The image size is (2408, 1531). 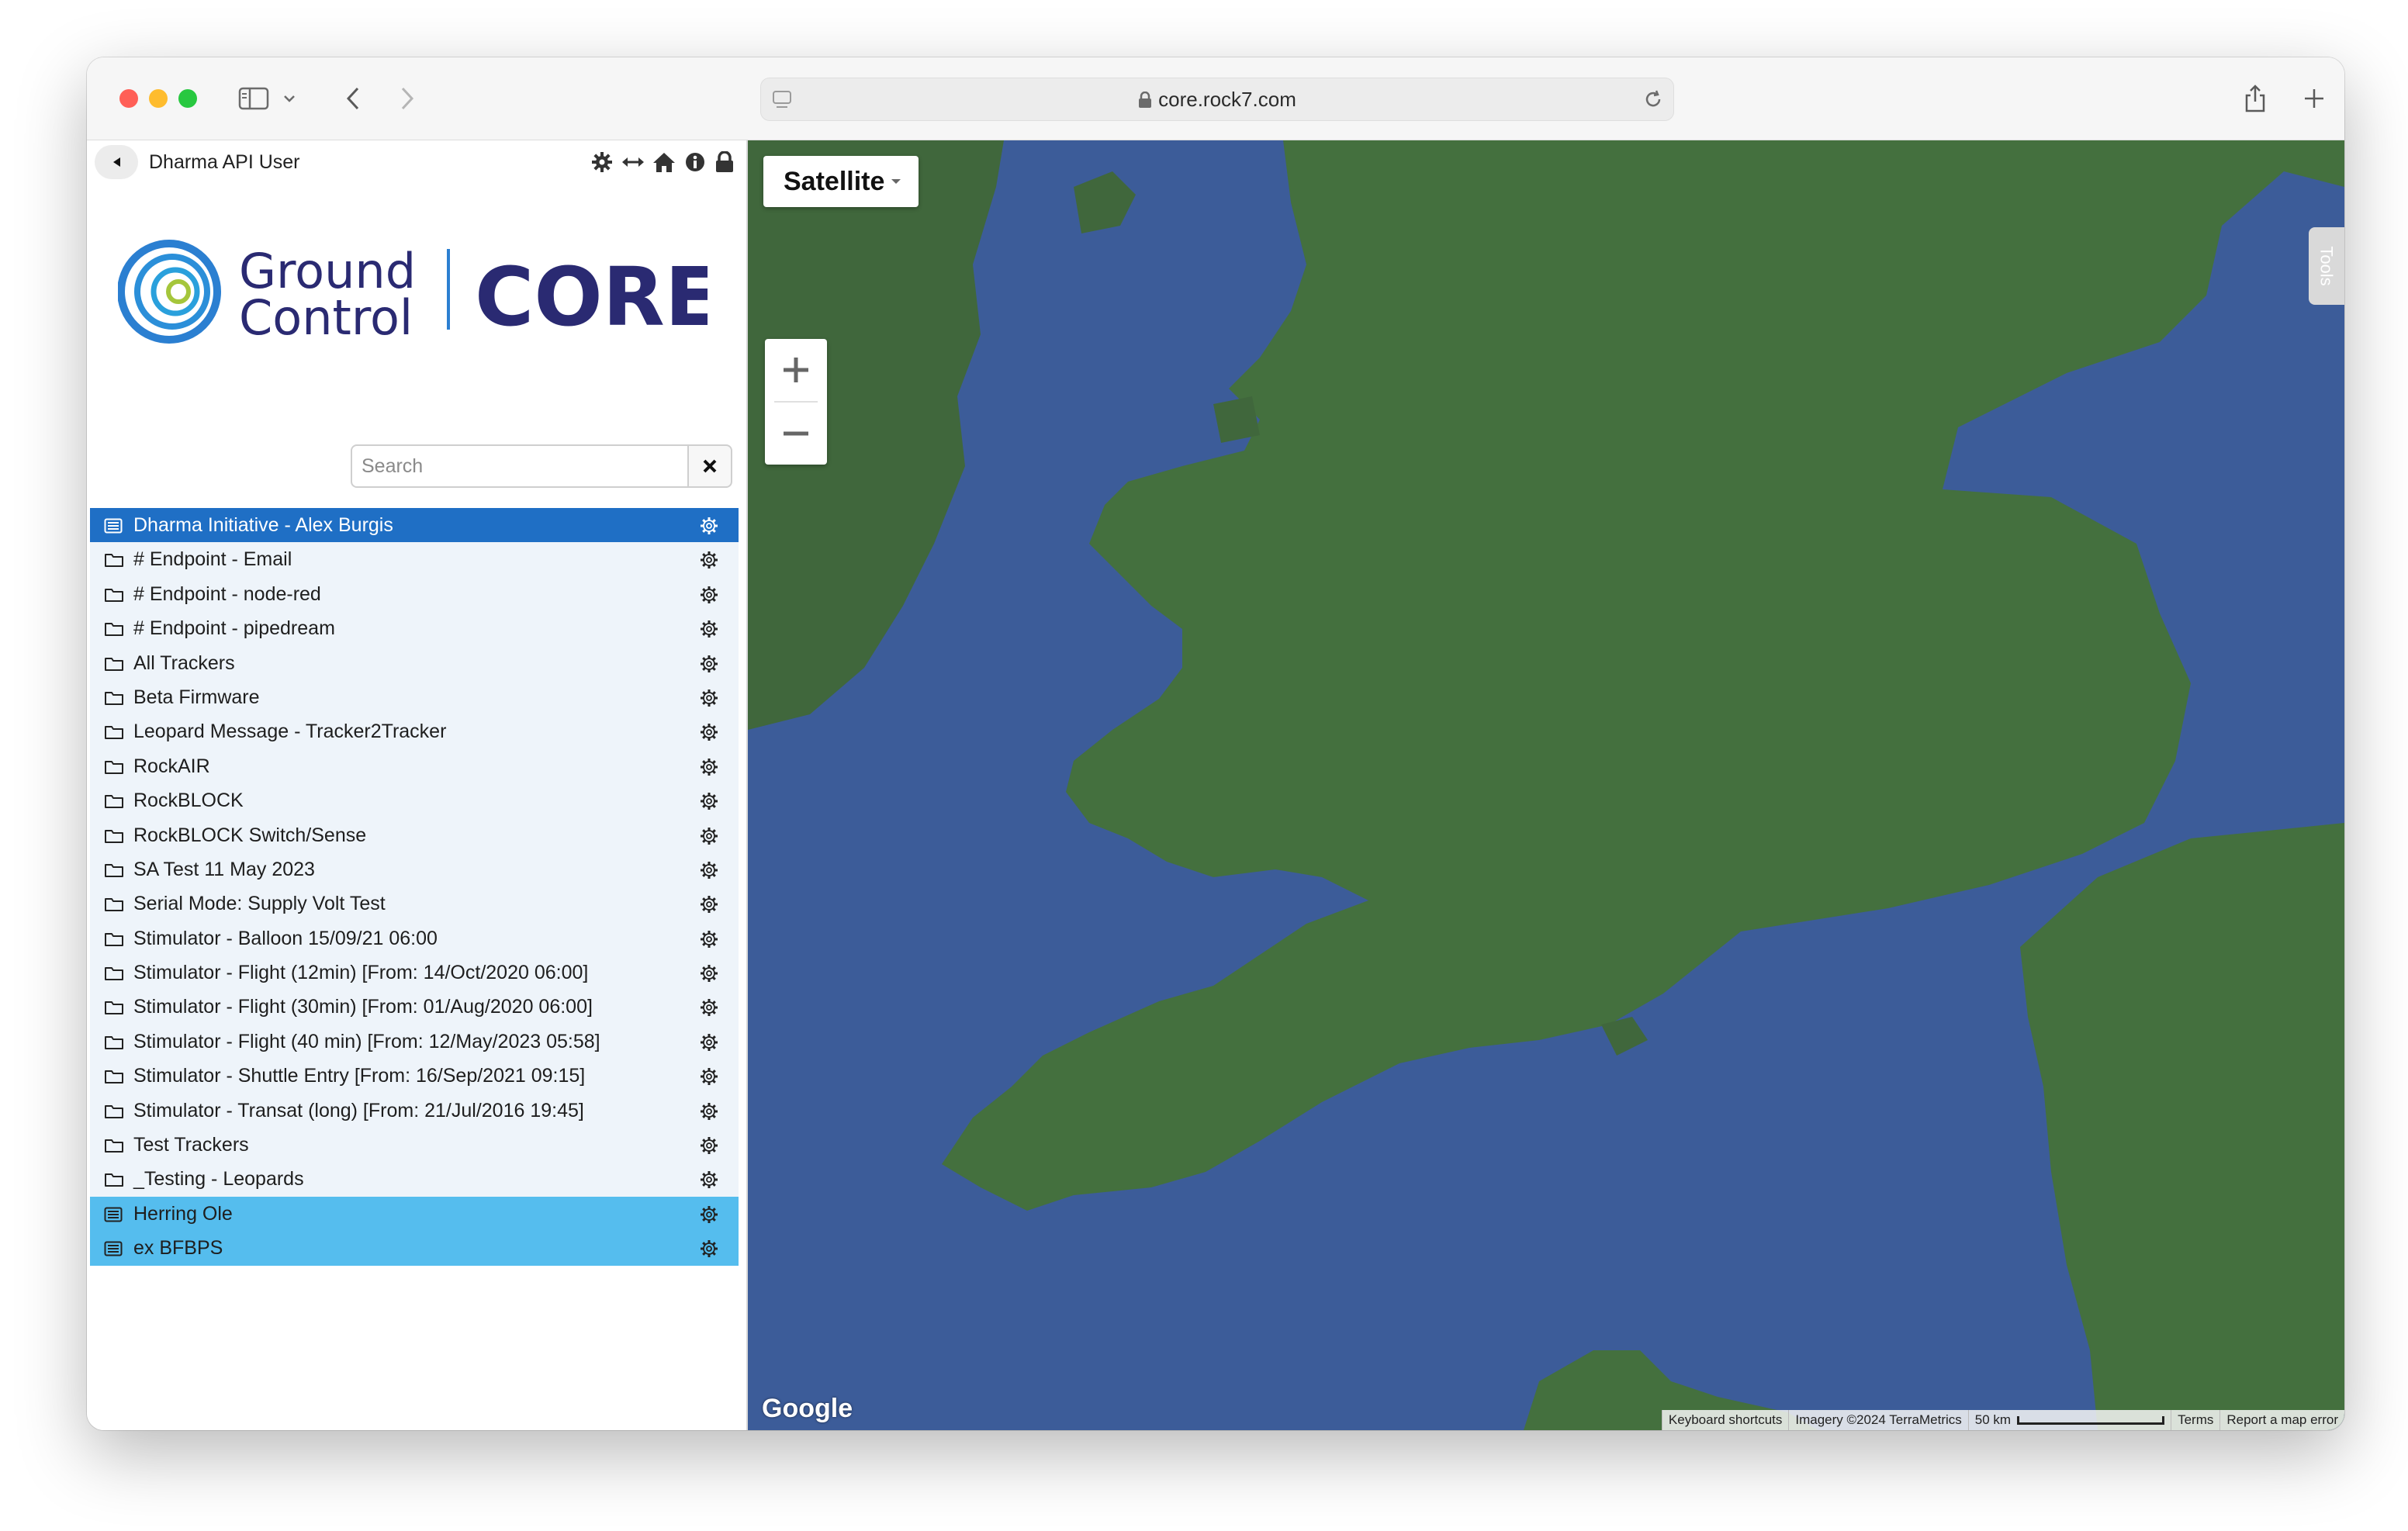 I want to click on terms-link: Terms, so click(x=2195, y=1420).